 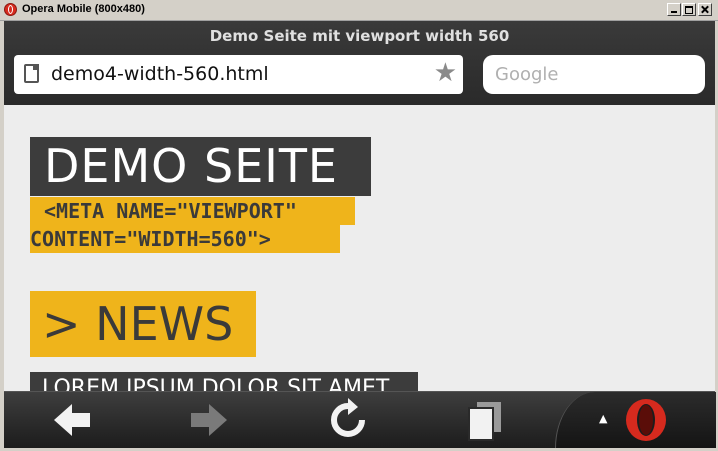 What do you see at coordinates (31, 73) in the screenshot?
I see `page-icon` at bounding box center [31, 73].